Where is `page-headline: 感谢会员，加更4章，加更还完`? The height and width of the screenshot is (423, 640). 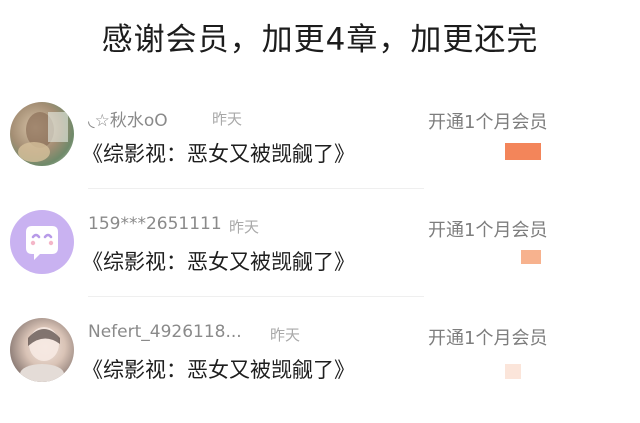
page-headline: 感谢会员，加更4章，加更还完 is located at coordinates (320, 40).